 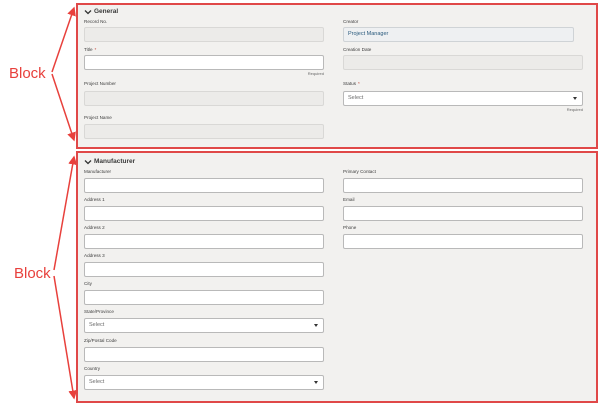 I want to click on annotation-block-manufacturer: Block, so click(x=32, y=273).